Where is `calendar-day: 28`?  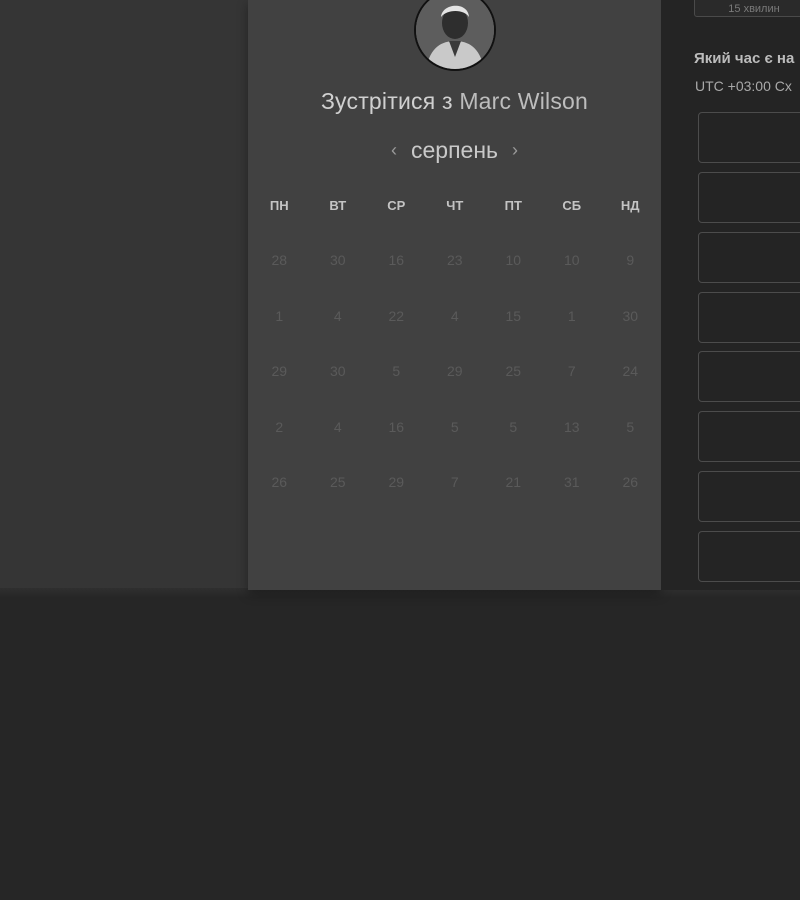 calendar-day: 28 is located at coordinates (279, 273).